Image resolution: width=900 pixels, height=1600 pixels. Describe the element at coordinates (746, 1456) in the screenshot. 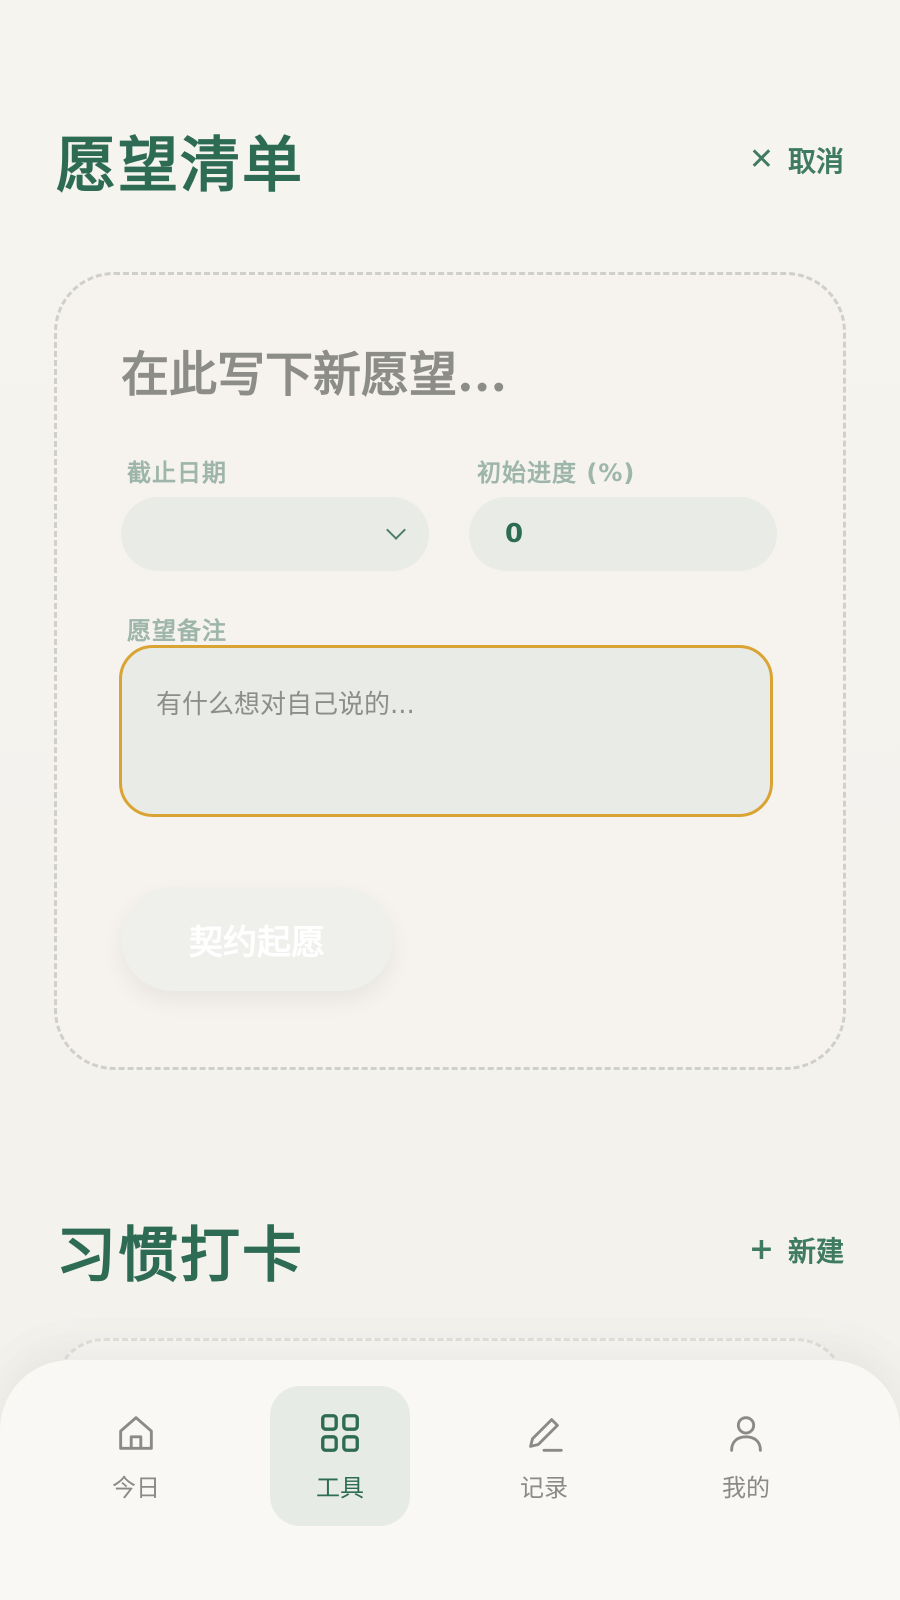

I see `nav-profile: 我的` at that location.